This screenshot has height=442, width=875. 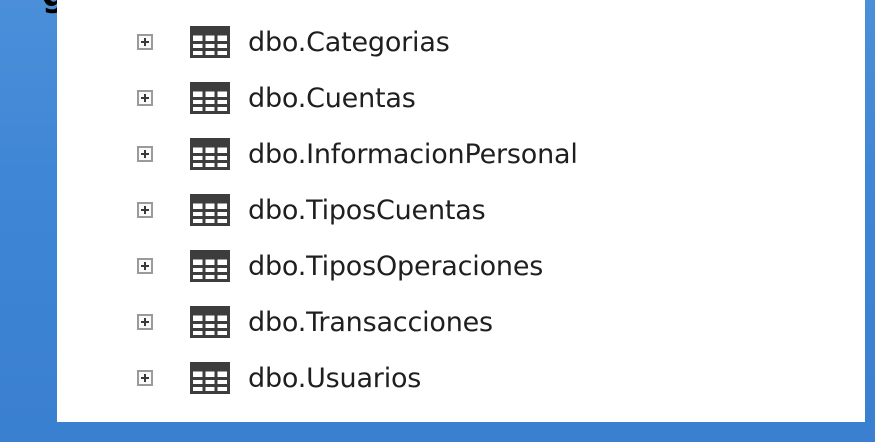 I want to click on tree-node-label: dbo.TiposCuentas, so click(x=367, y=210).